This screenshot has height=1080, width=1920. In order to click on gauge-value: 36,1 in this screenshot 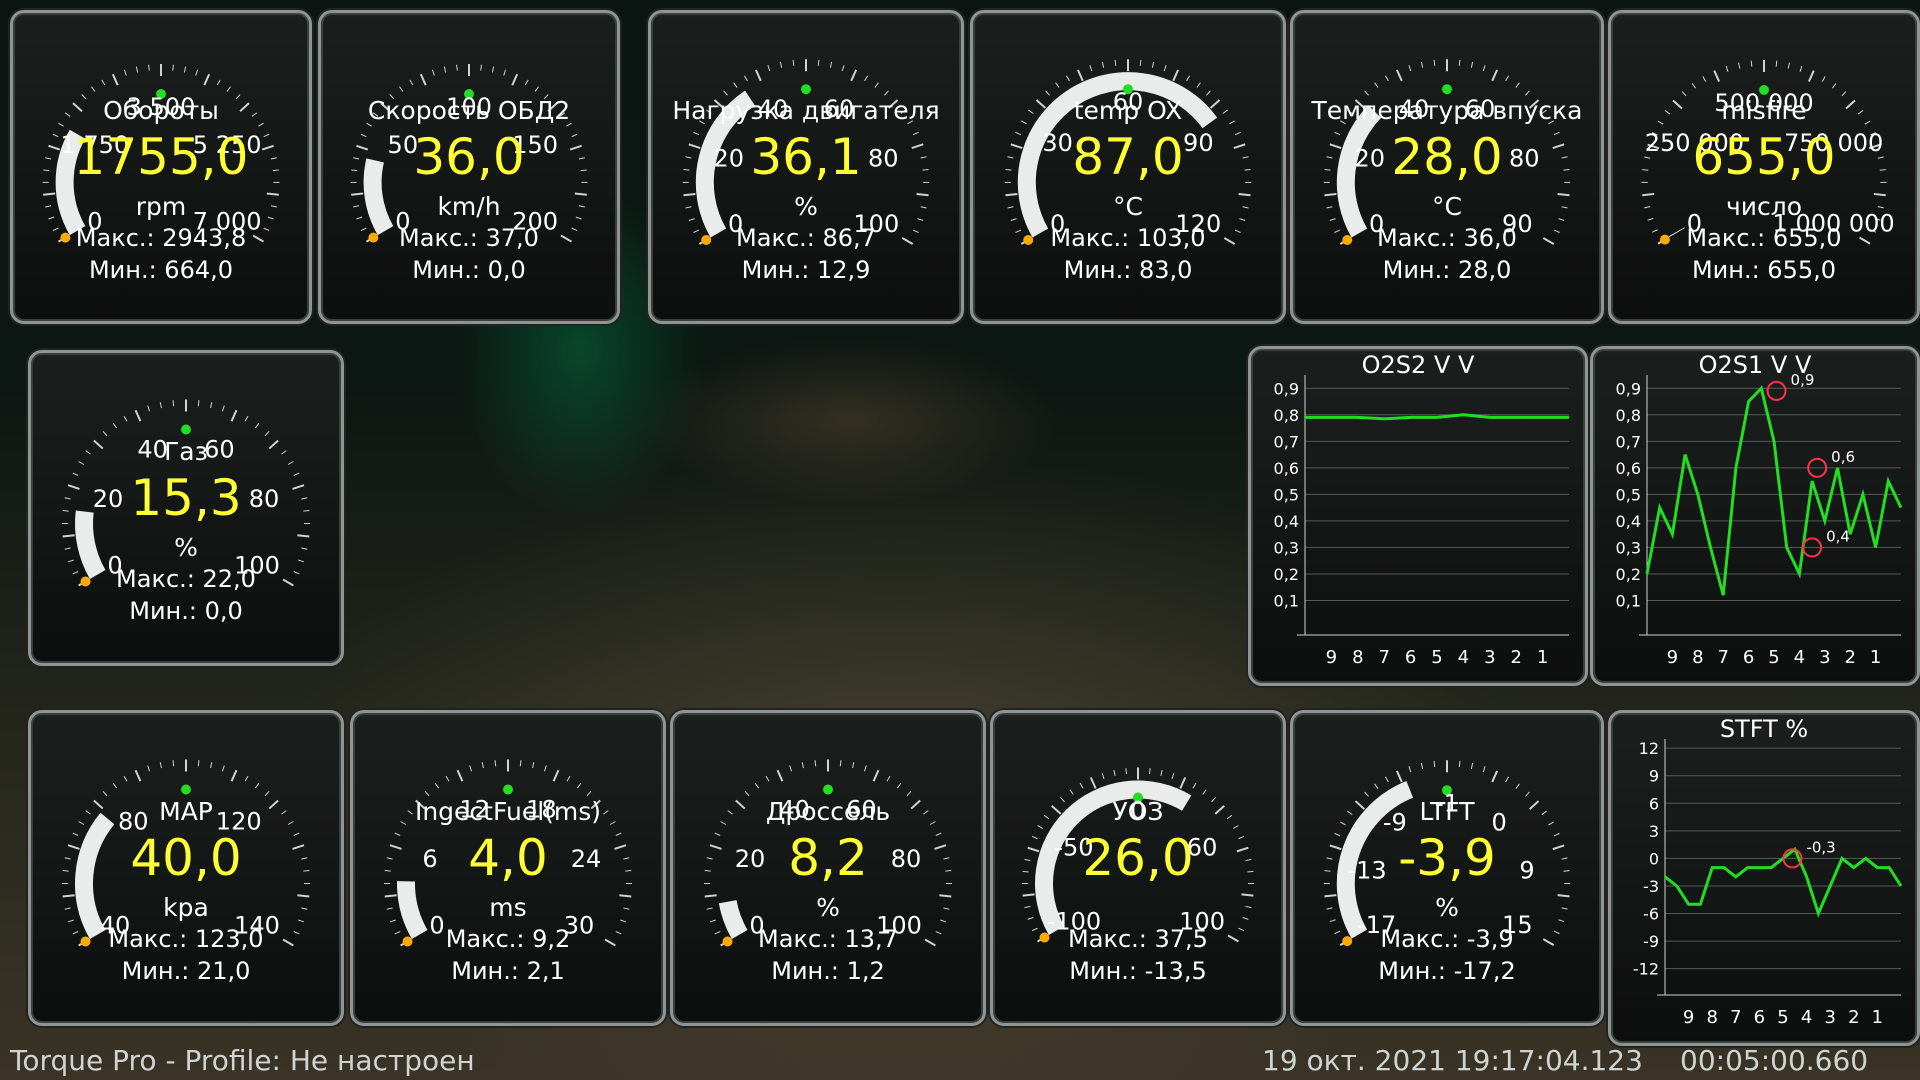, I will do `click(806, 157)`.